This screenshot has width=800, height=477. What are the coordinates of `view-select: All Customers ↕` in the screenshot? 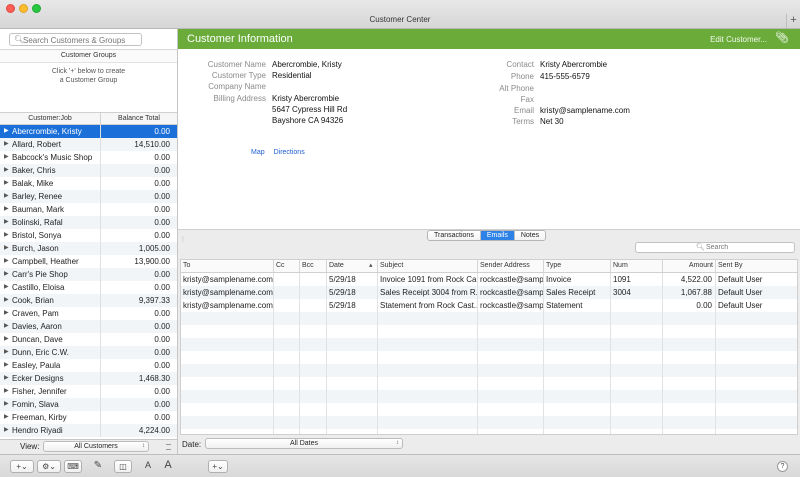 It's located at (96, 446).